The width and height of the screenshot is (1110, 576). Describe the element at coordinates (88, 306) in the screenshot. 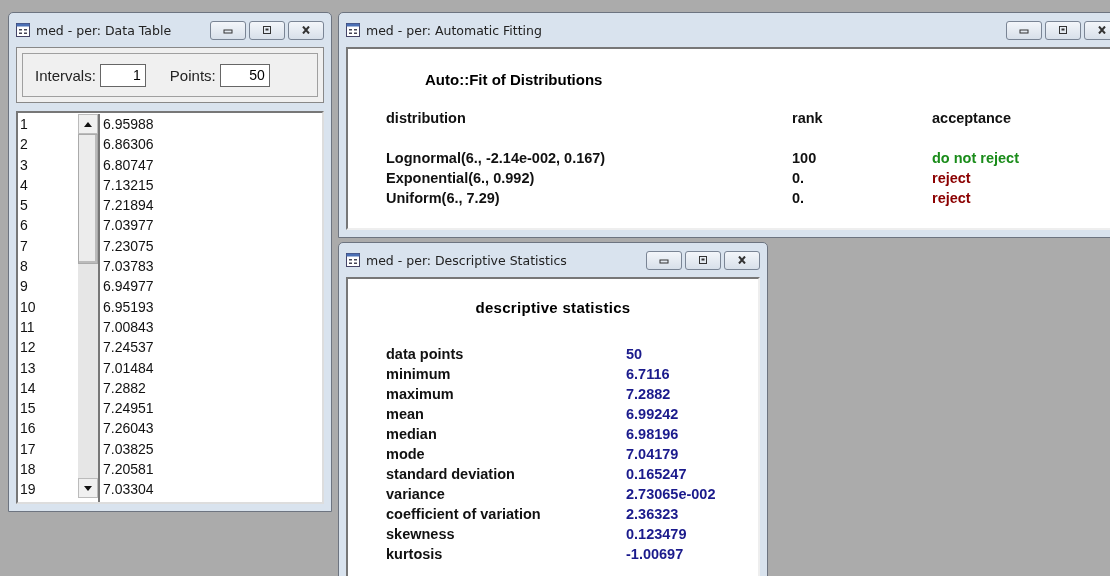

I see `scrollbar` at that location.